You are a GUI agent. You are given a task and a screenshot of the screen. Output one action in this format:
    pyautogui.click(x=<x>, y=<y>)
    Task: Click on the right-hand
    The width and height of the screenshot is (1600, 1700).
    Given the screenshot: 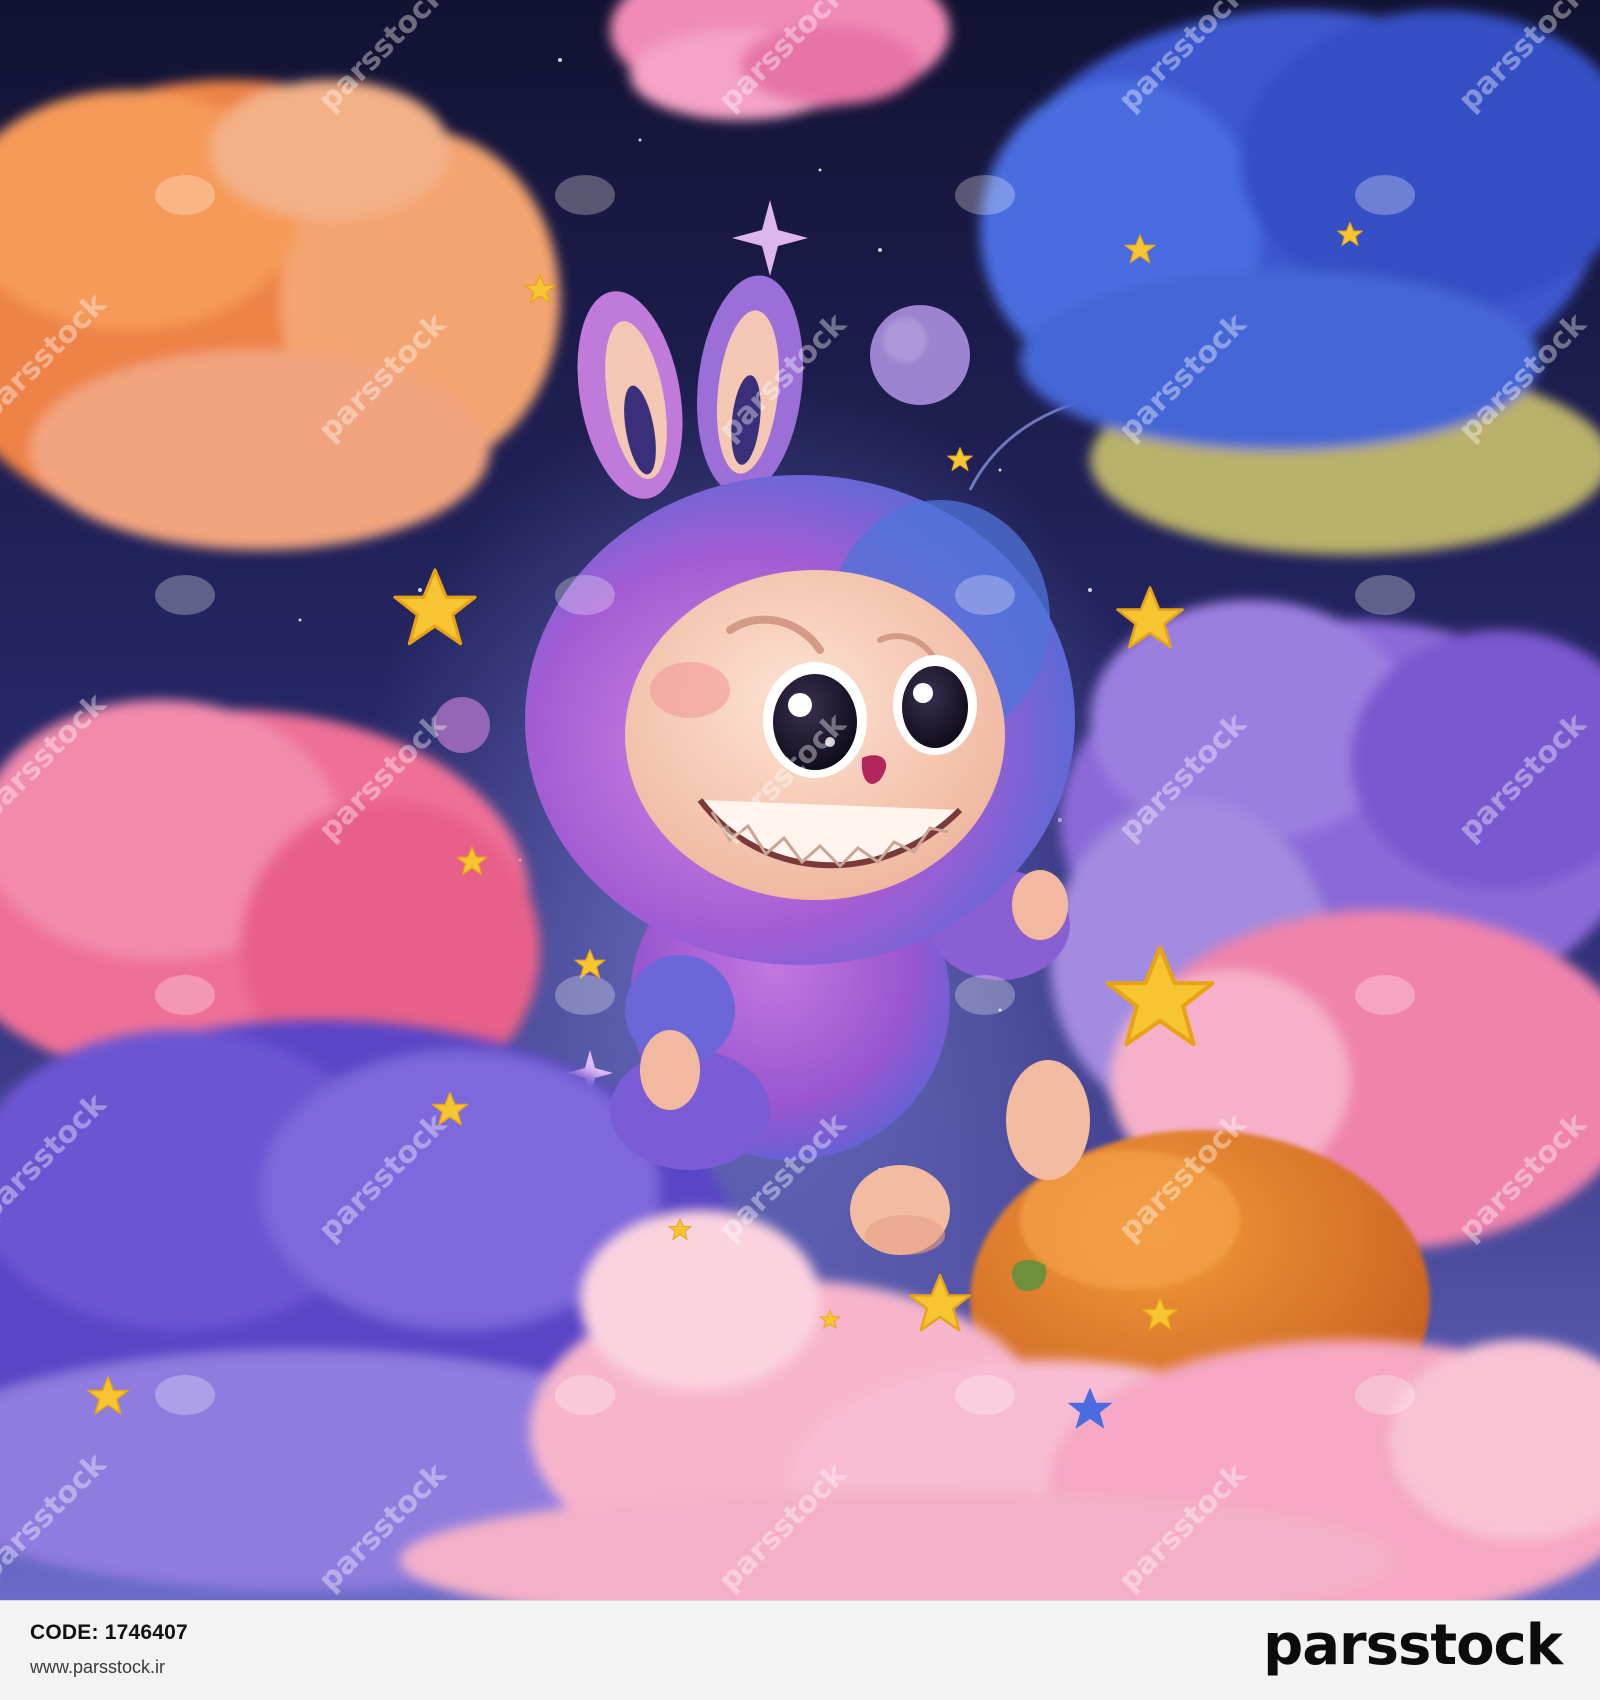 What is the action you would take?
    pyautogui.click(x=1040, y=905)
    